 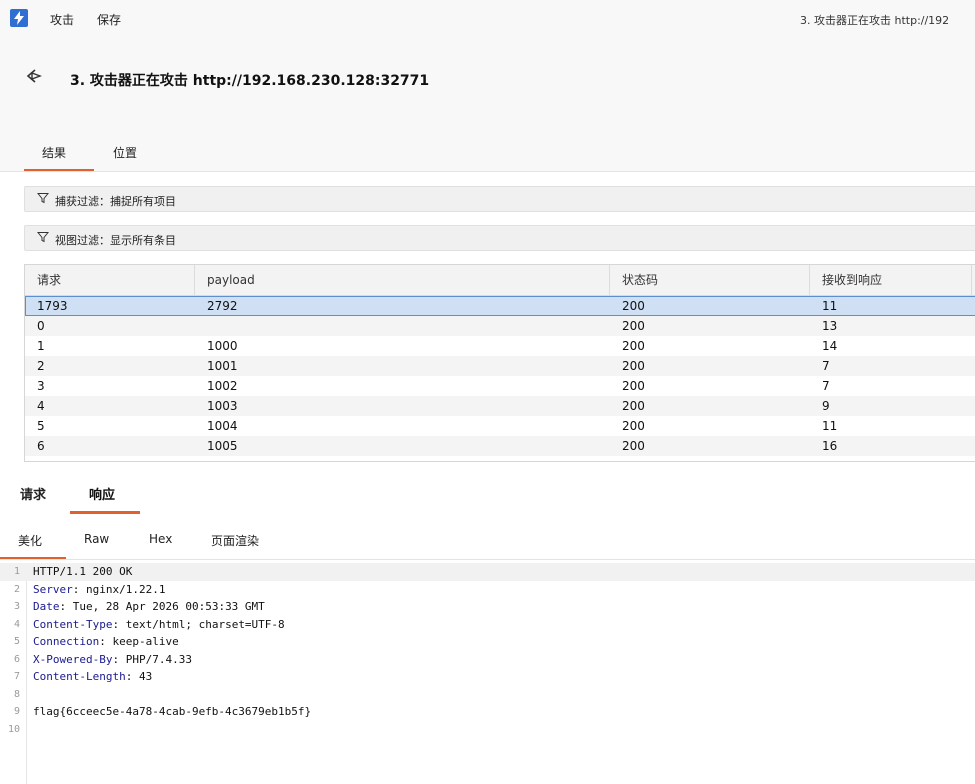 I want to click on menu-attack: 攻击, so click(x=62, y=19).